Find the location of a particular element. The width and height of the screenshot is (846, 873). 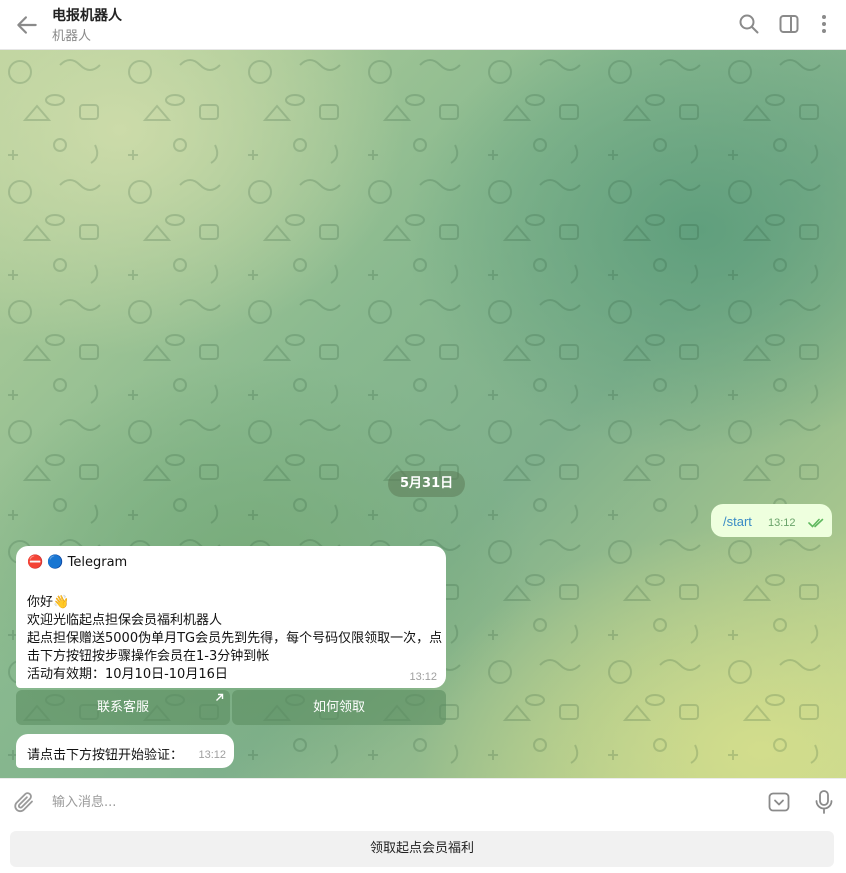

message-header-line: ⛔ 🔵 Telegram is located at coordinates (77, 562).